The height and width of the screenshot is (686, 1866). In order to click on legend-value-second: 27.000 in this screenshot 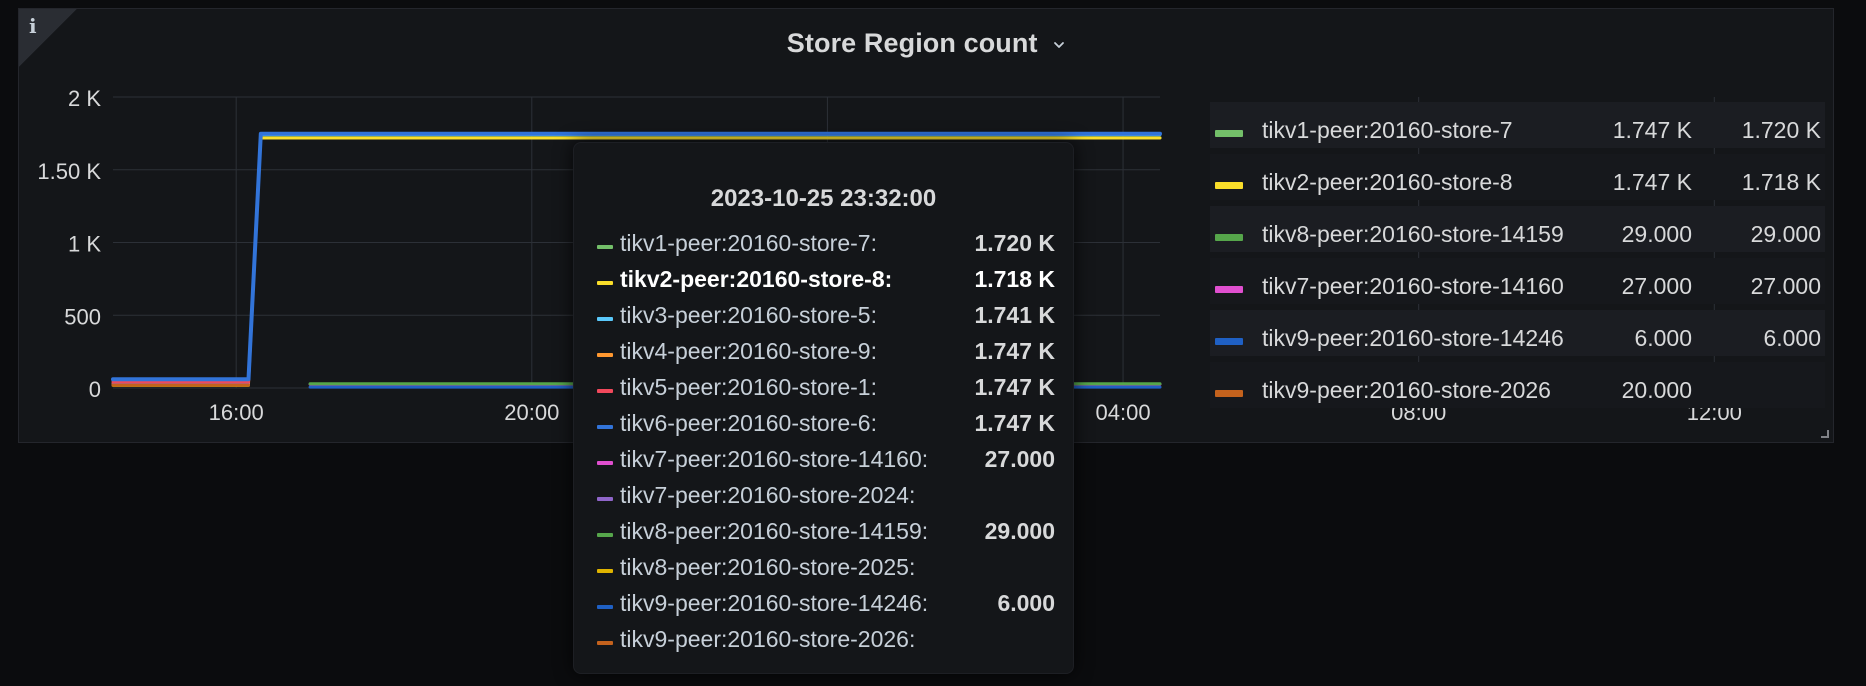, I will do `click(1785, 286)`.